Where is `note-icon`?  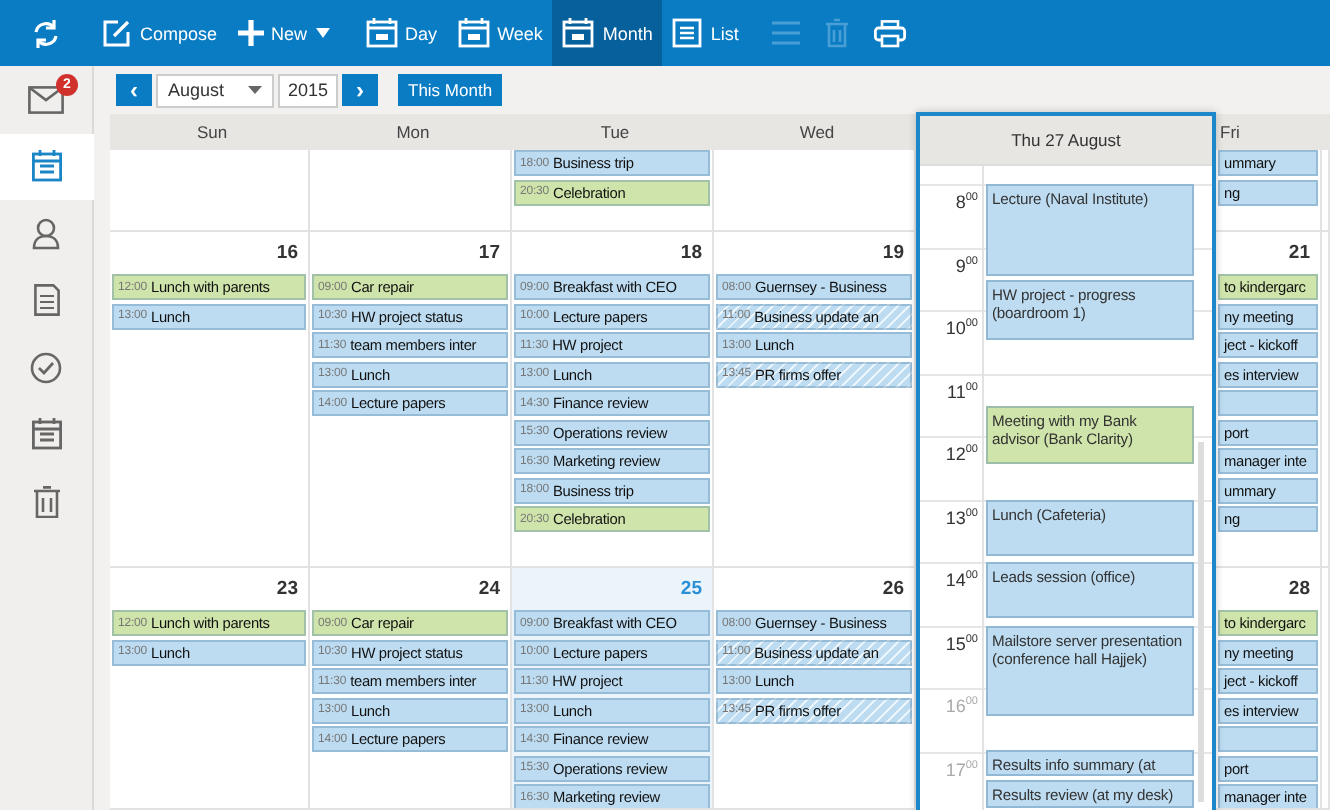
note-icon is located at coordinates (46, 300).